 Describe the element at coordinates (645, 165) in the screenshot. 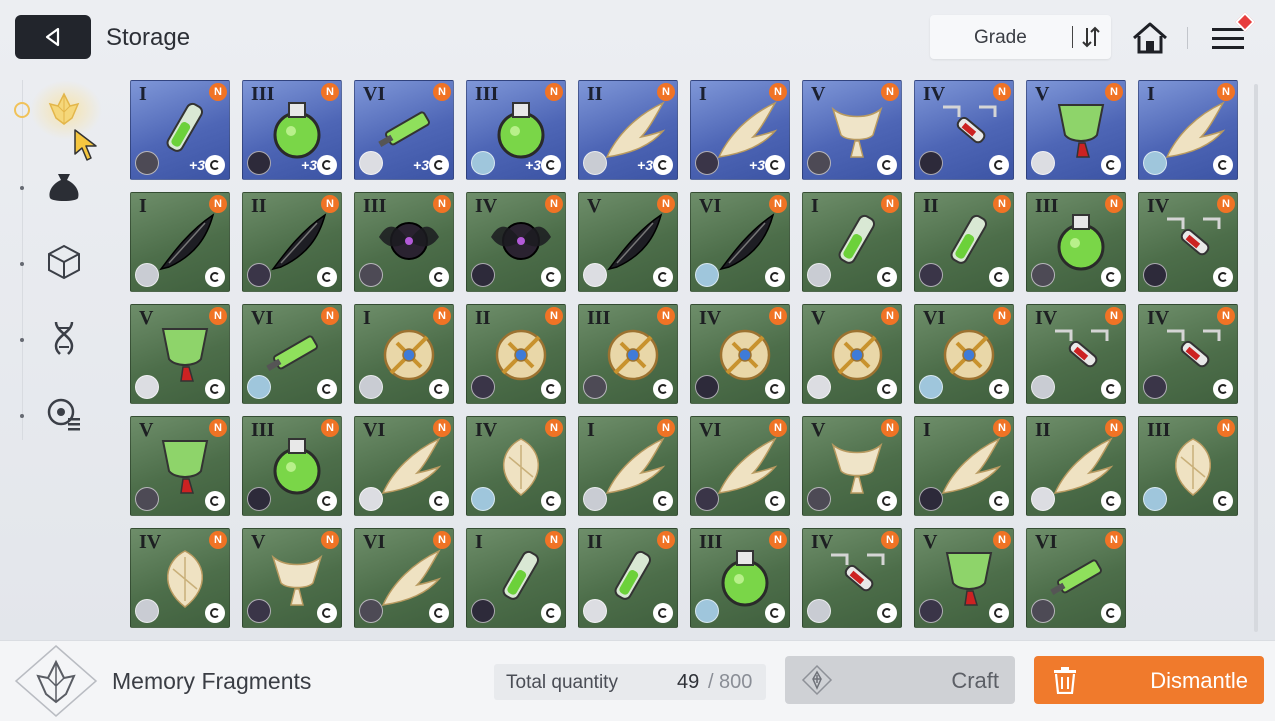

I see `enhance-level: +3` at that location.